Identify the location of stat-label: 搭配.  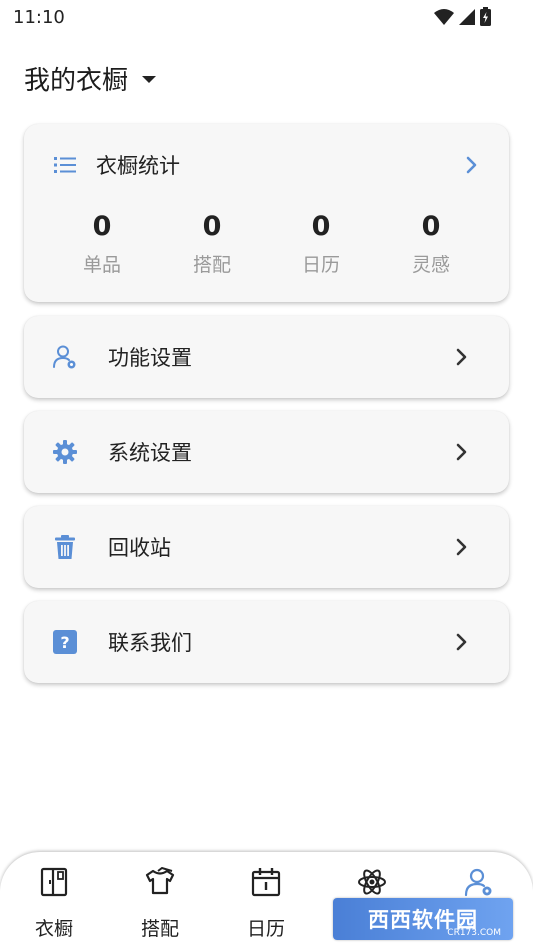
(211, 265).